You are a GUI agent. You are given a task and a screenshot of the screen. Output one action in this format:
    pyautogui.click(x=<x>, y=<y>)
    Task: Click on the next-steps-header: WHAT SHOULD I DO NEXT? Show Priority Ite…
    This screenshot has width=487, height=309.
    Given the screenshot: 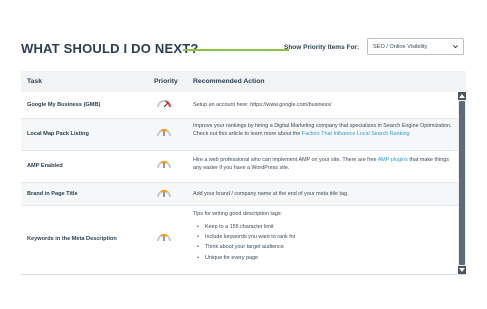 What is the action you would take?
    pyautogui.click(x=243, y=50)
    